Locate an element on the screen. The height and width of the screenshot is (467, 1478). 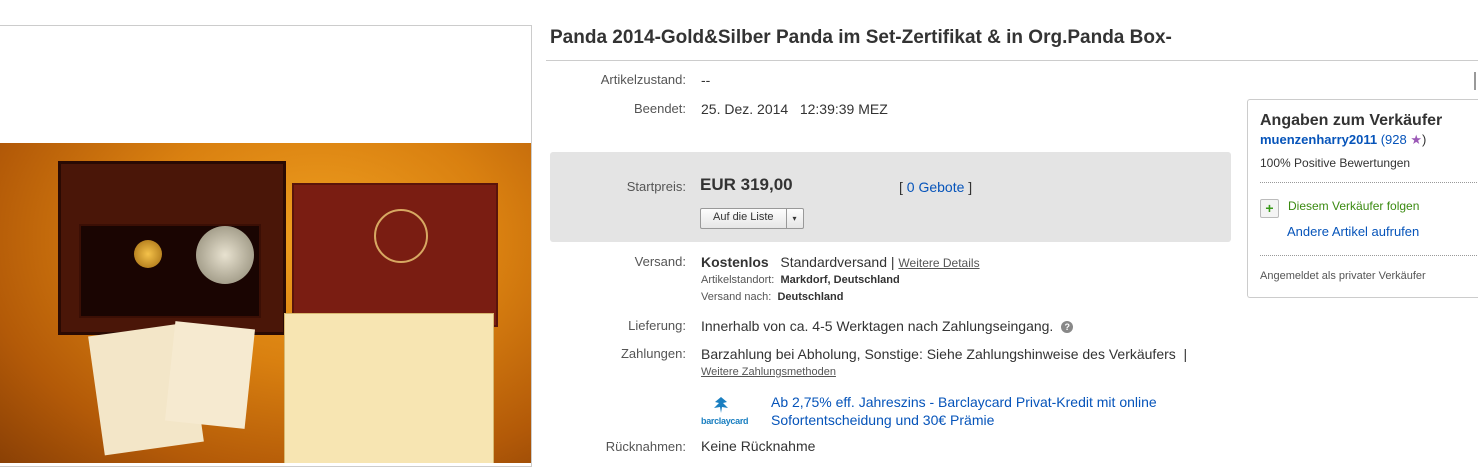
gold-coin-image is located at coordinates (148, 254).